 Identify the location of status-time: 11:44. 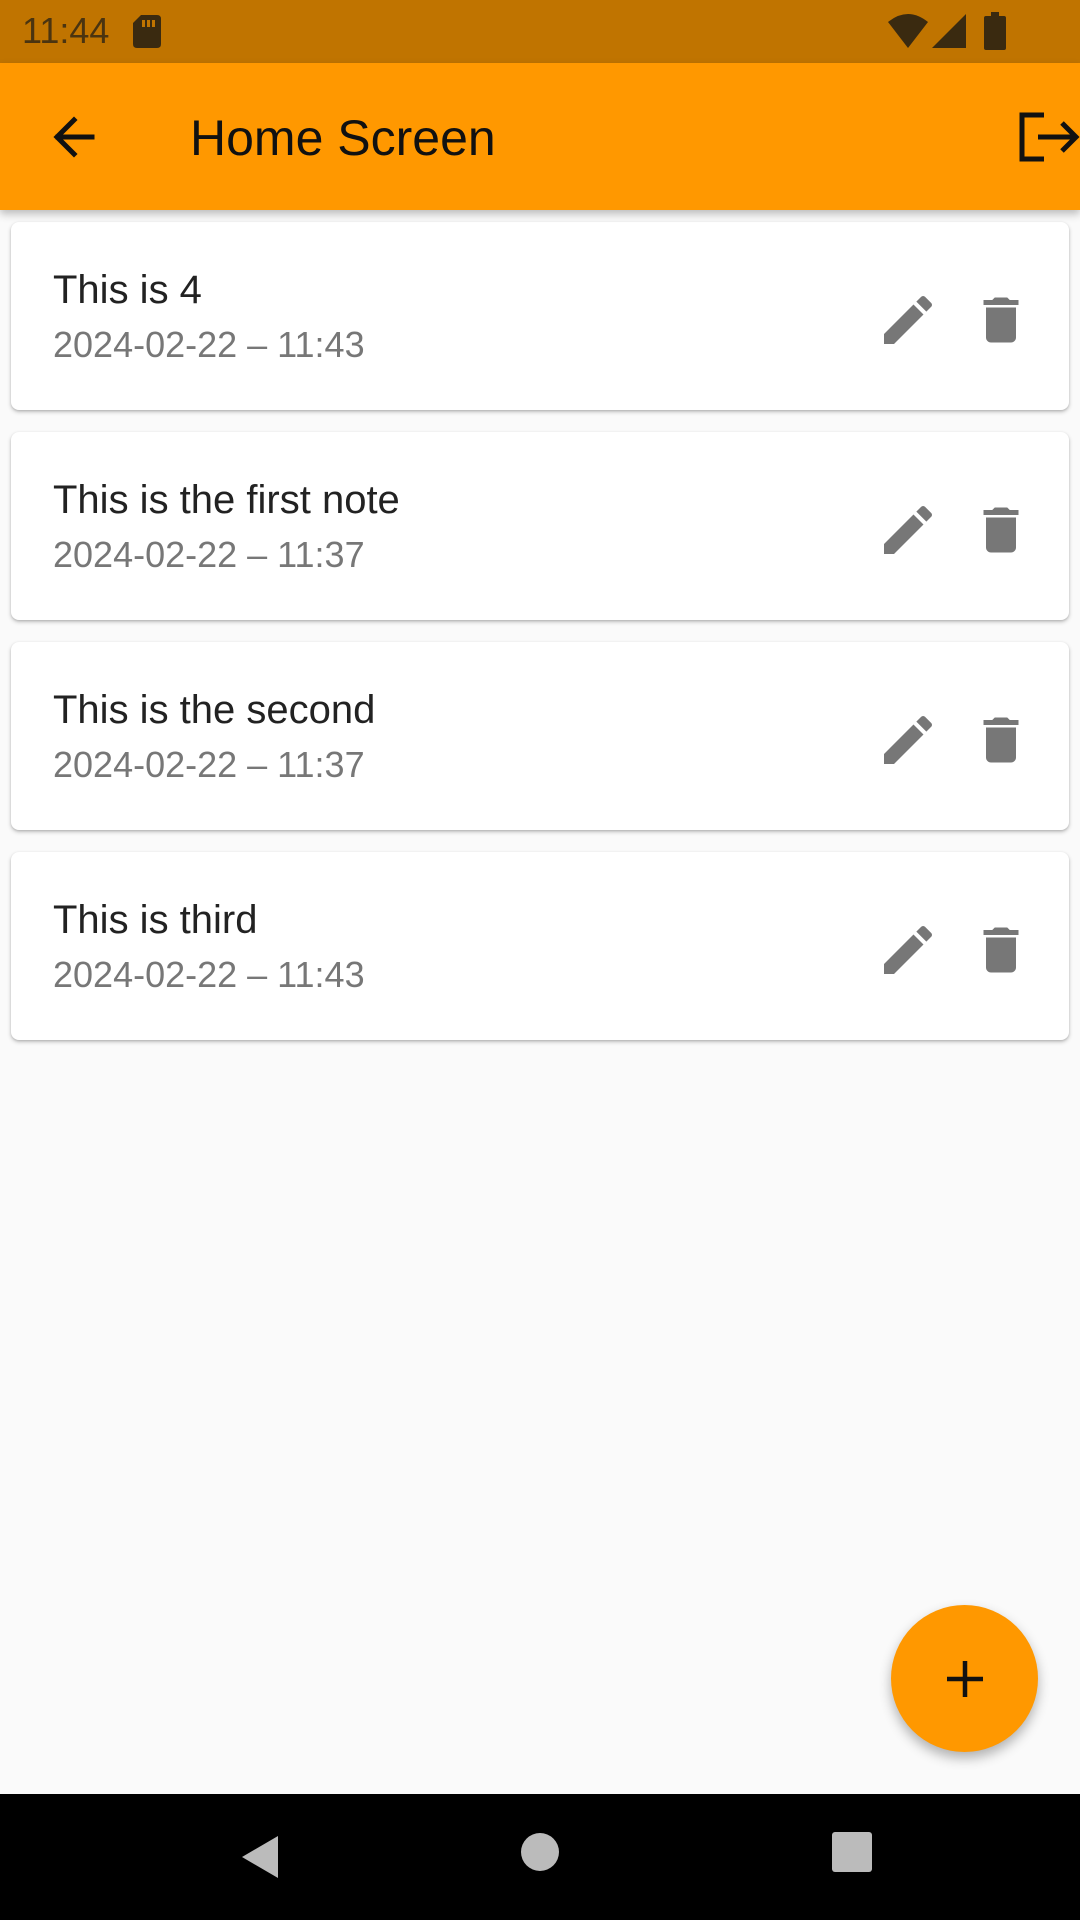
(66, 30).